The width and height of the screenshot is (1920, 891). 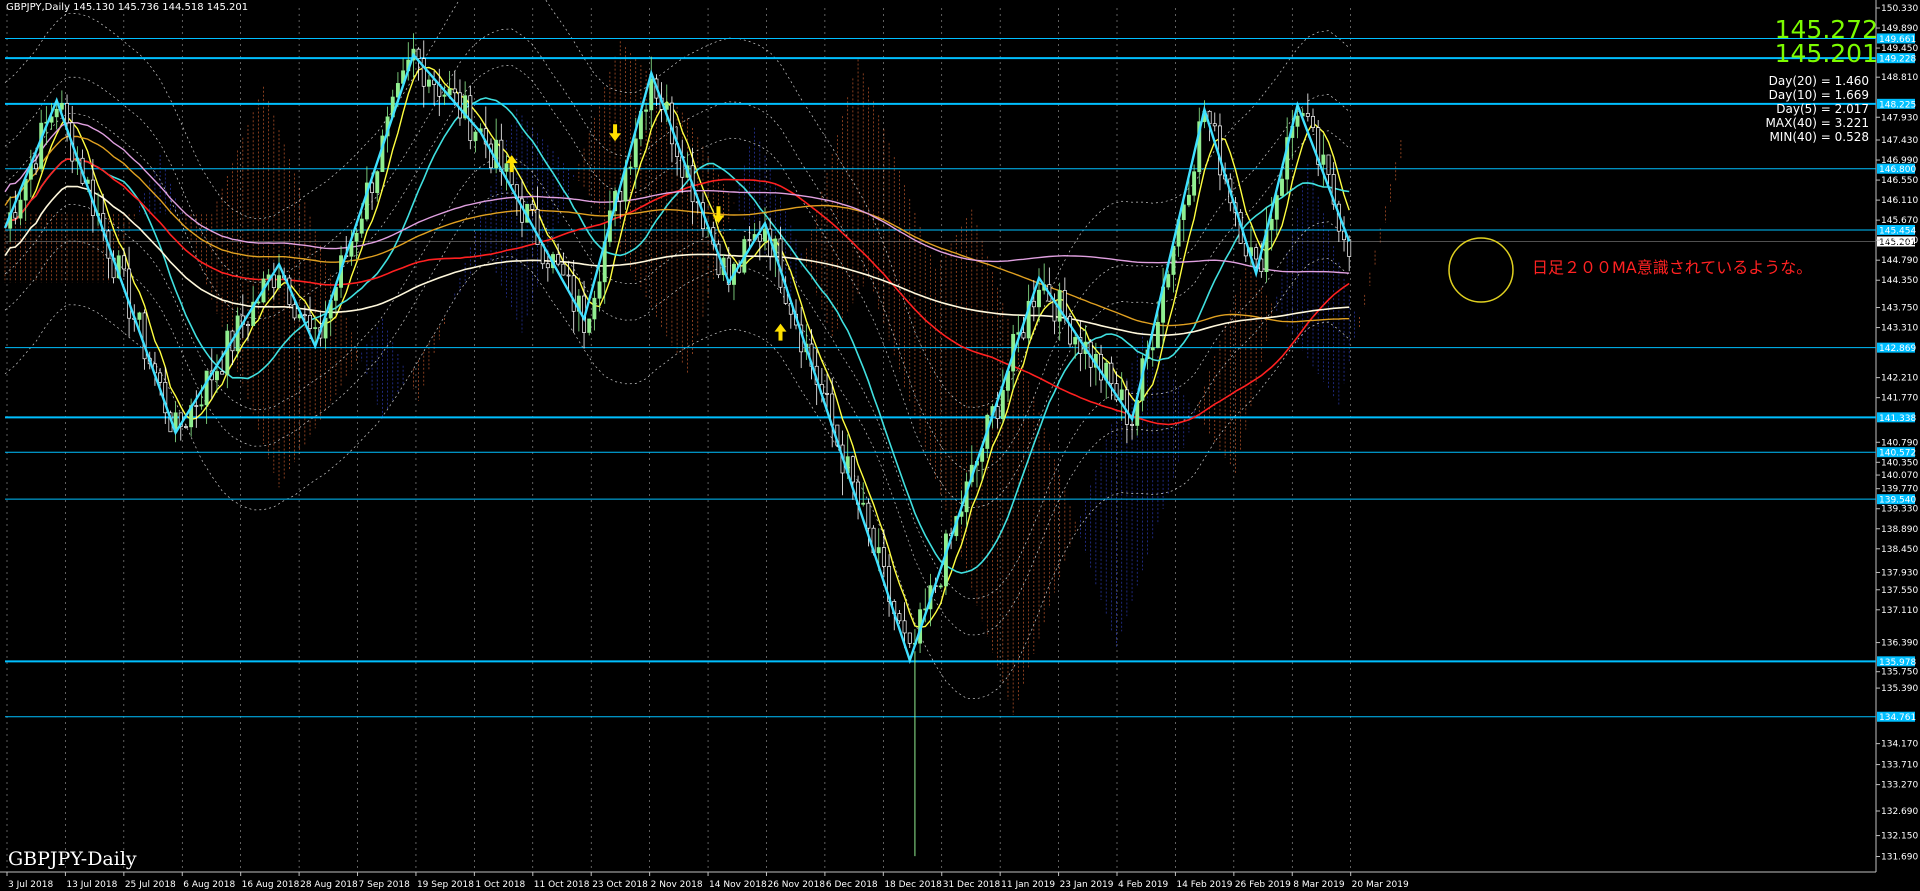 I want to click on price-tick-label: 132.690, so click(x=1899, y=812).